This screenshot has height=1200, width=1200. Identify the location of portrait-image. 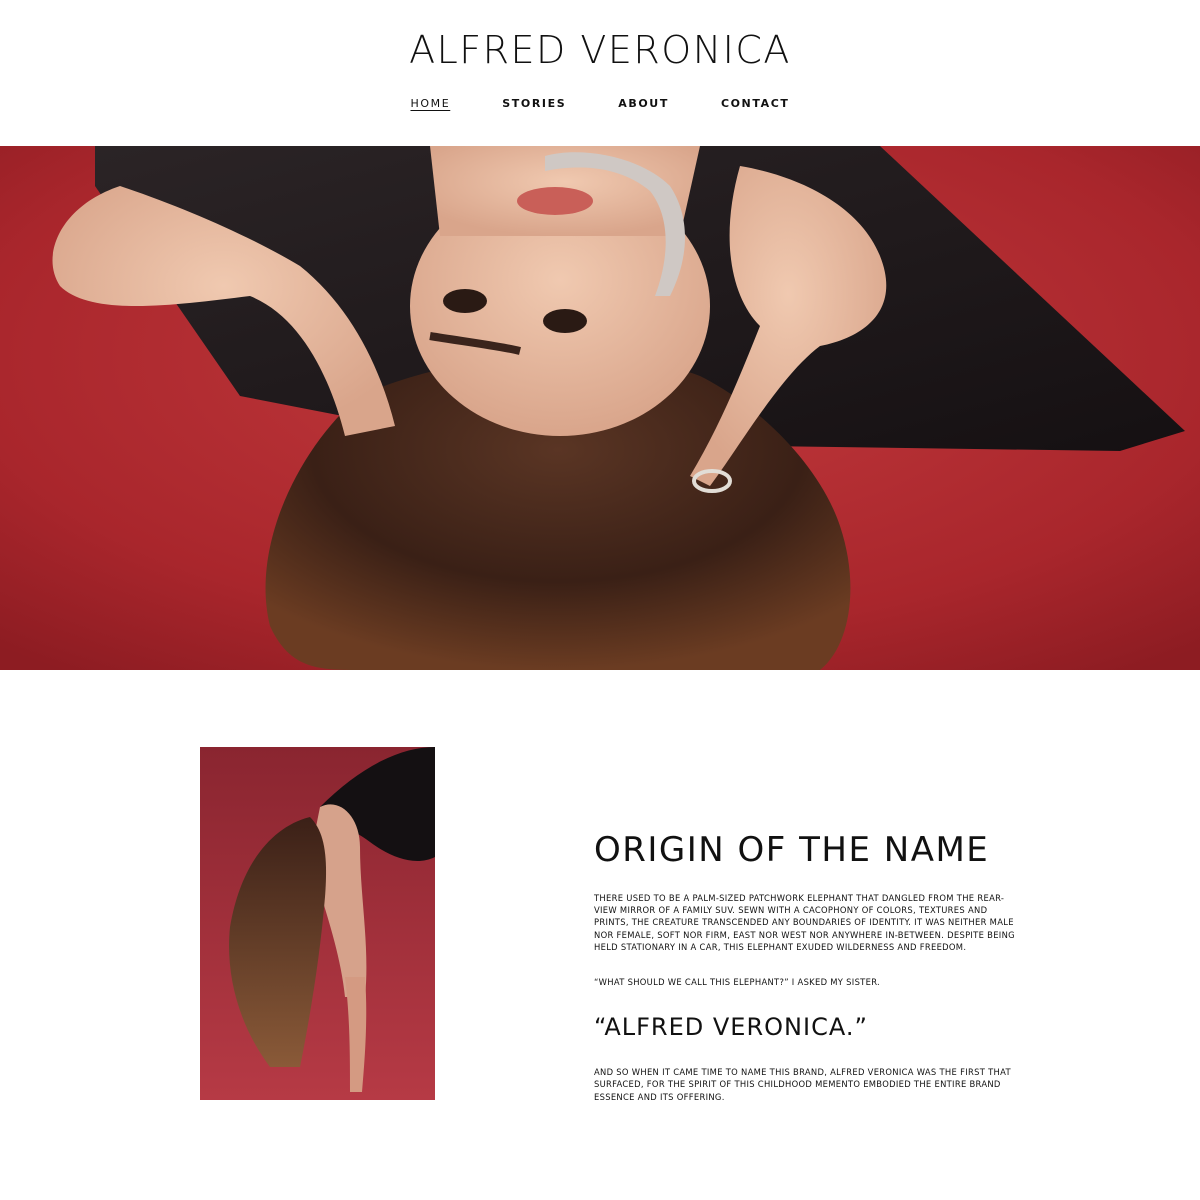
(317, 923).